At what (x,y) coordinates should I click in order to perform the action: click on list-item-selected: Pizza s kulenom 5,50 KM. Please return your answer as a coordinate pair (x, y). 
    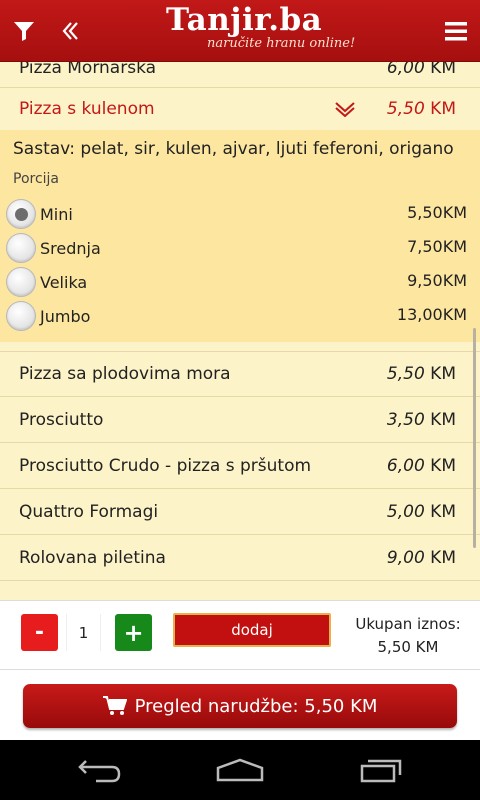
    Looking at the image, I should click on (240, 109).